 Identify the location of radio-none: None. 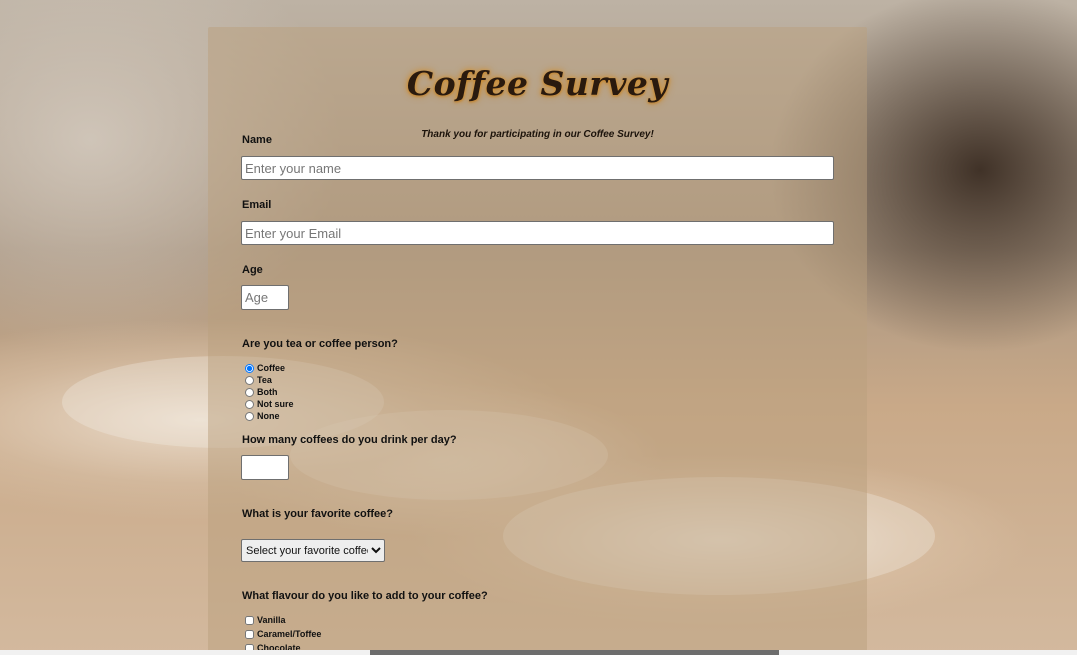
(262, 416).